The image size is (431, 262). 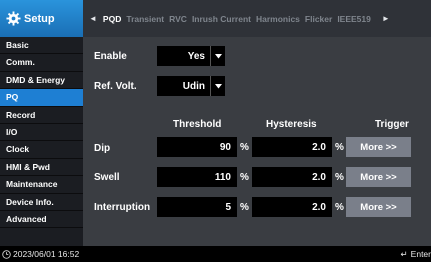 What do you see at coordinates (41, 46) in the screenshot?
I see `sidebar-item-basic: Basic` at bounding box center [41, 46].